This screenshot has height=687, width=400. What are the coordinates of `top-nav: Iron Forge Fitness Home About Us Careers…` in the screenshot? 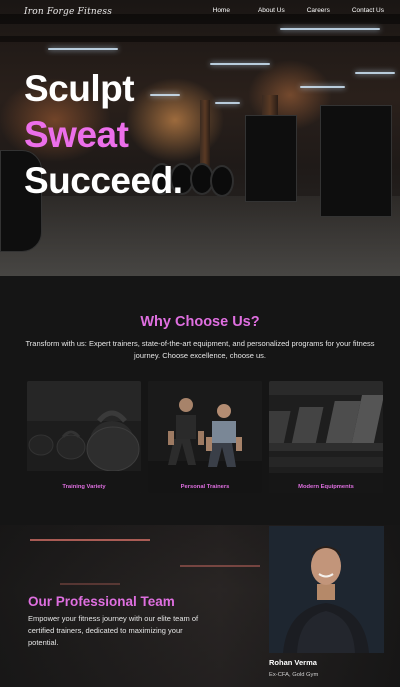 It's located at (200, 12).